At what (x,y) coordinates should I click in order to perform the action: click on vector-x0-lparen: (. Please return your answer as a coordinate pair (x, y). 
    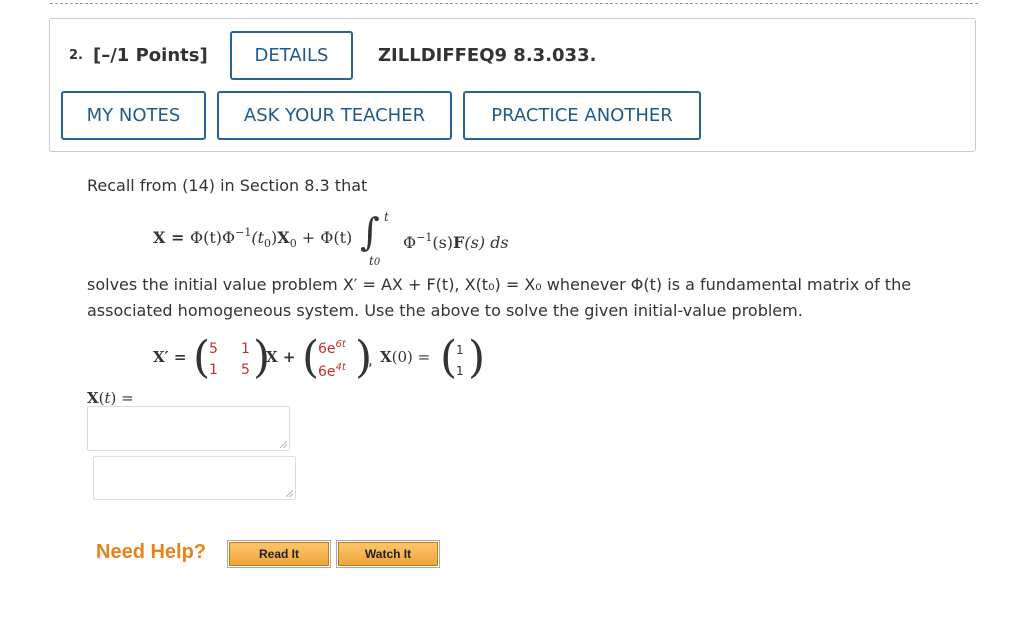
    Looking at the image, I should click on (449, 357).